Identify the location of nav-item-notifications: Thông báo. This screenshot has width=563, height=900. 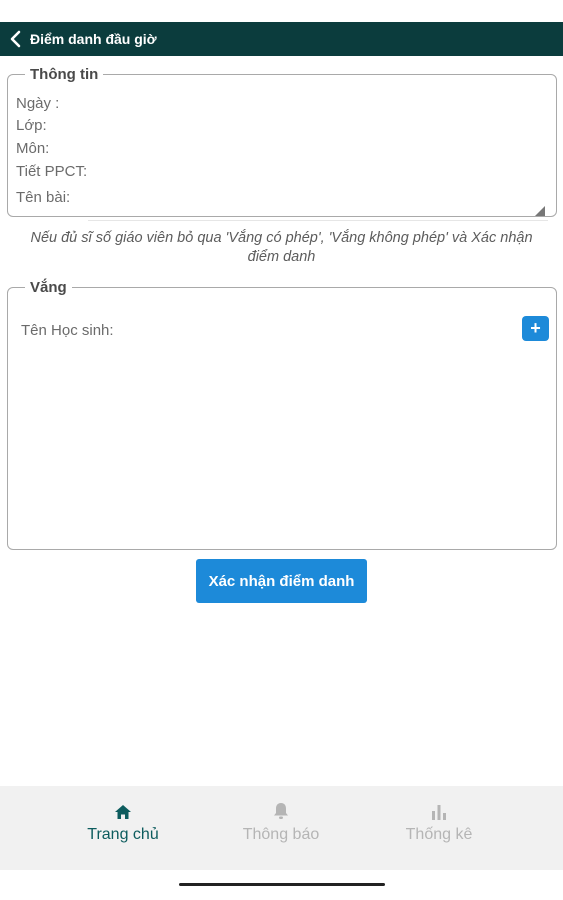
(281, 822).